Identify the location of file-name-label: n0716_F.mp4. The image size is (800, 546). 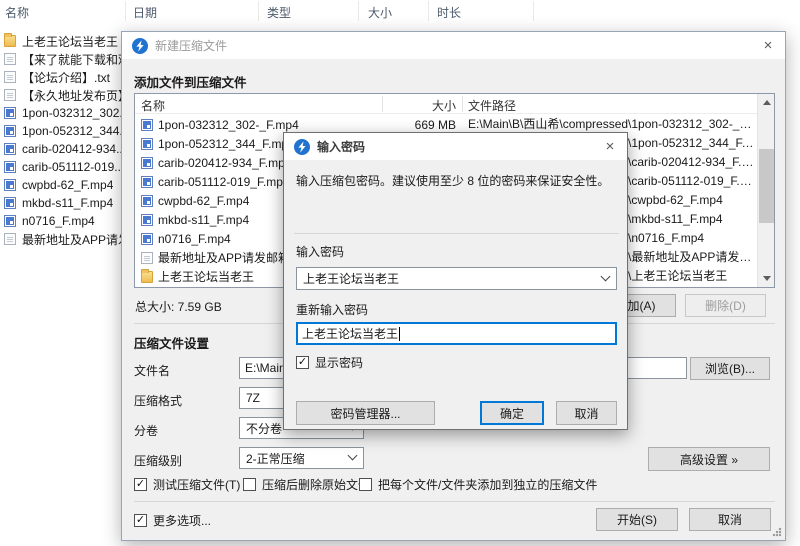
(58, 221).